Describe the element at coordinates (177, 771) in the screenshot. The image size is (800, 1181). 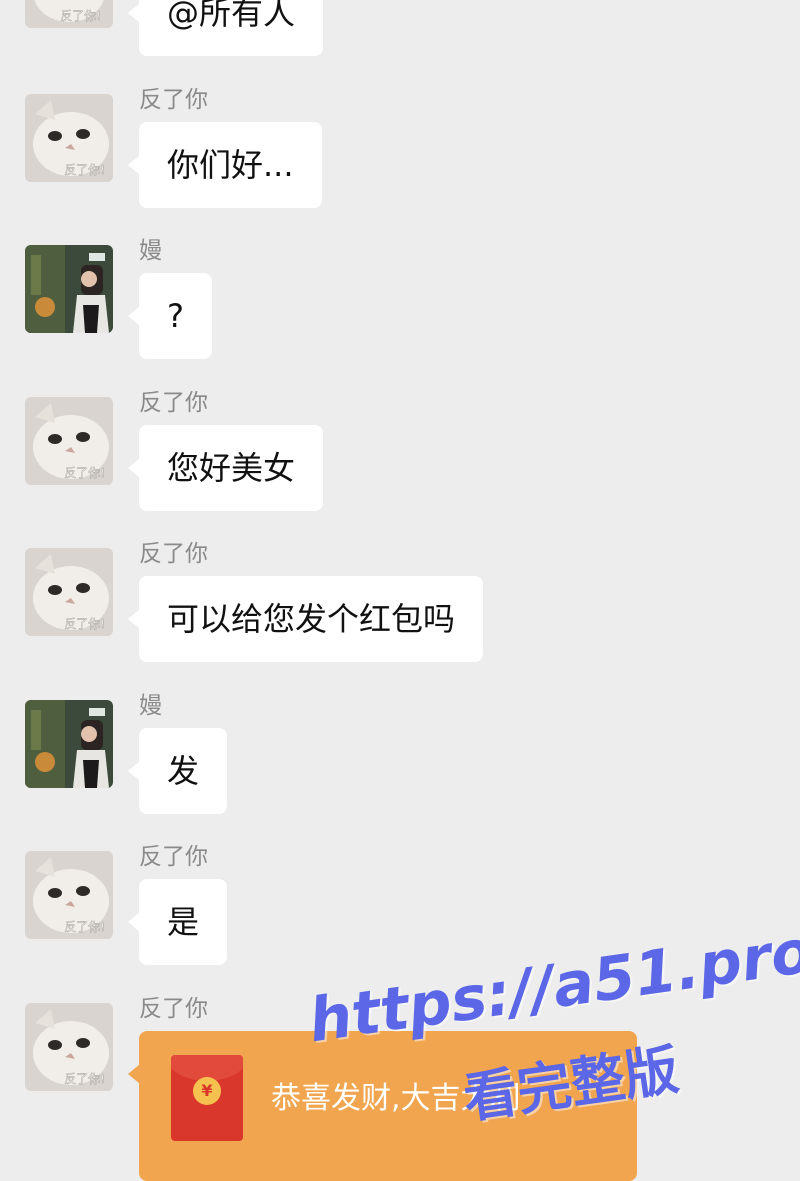
I see `message-bubble: 发` at that location.